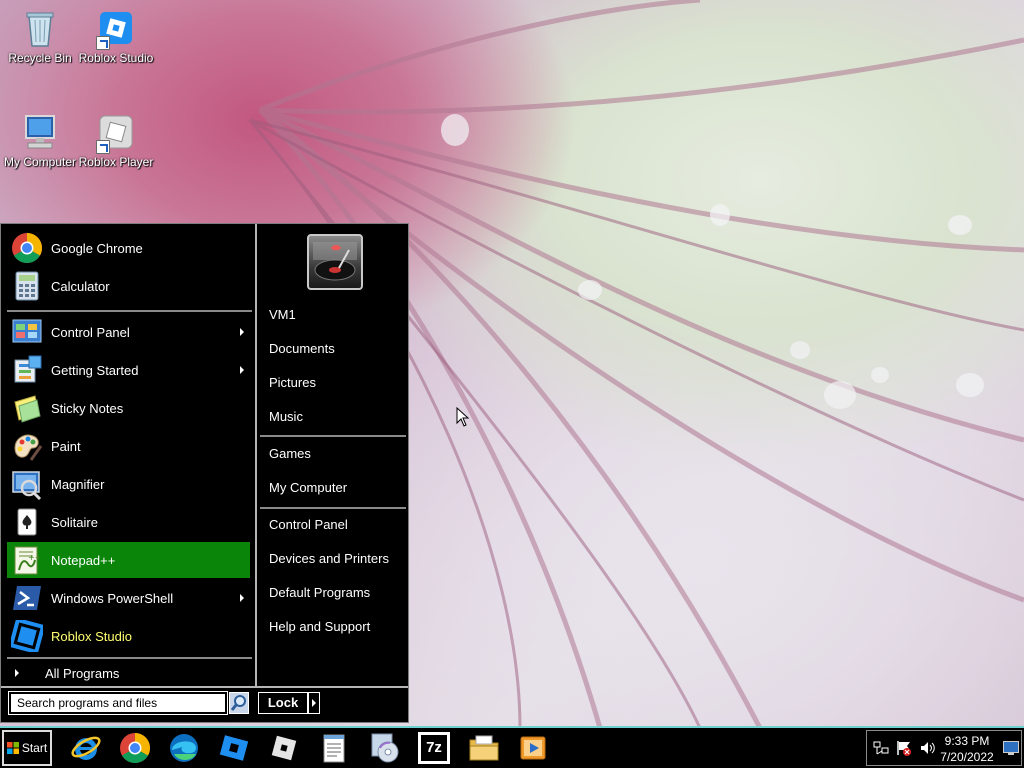  Describe the element at coordinates (128, 560) in the screenshot. I see `menu-item-notepad-plus-plus: ++ Notepad++` at that location.